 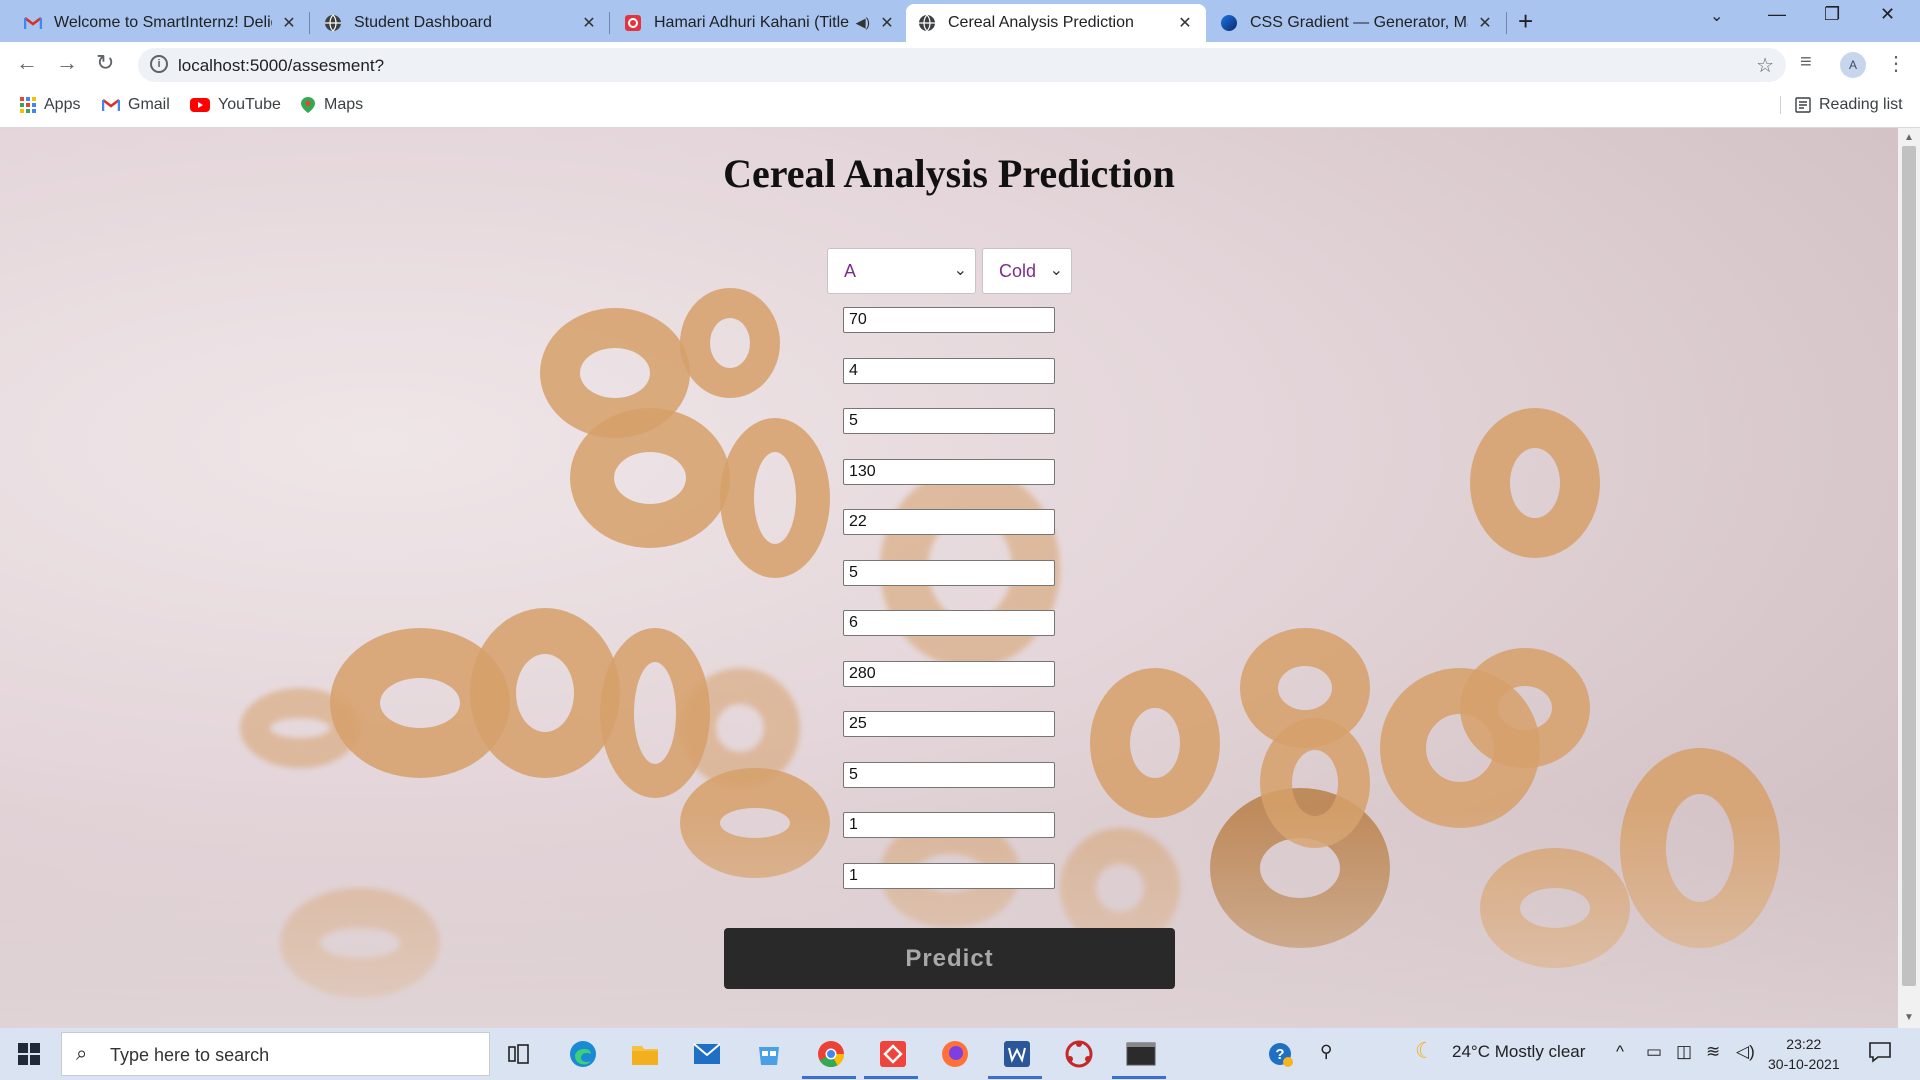 What do you see at coordinates (1518, 1052) in the screenshot?
I see `weather-text: 24°C Mostly clear` at bounding box center [1518, 1052].